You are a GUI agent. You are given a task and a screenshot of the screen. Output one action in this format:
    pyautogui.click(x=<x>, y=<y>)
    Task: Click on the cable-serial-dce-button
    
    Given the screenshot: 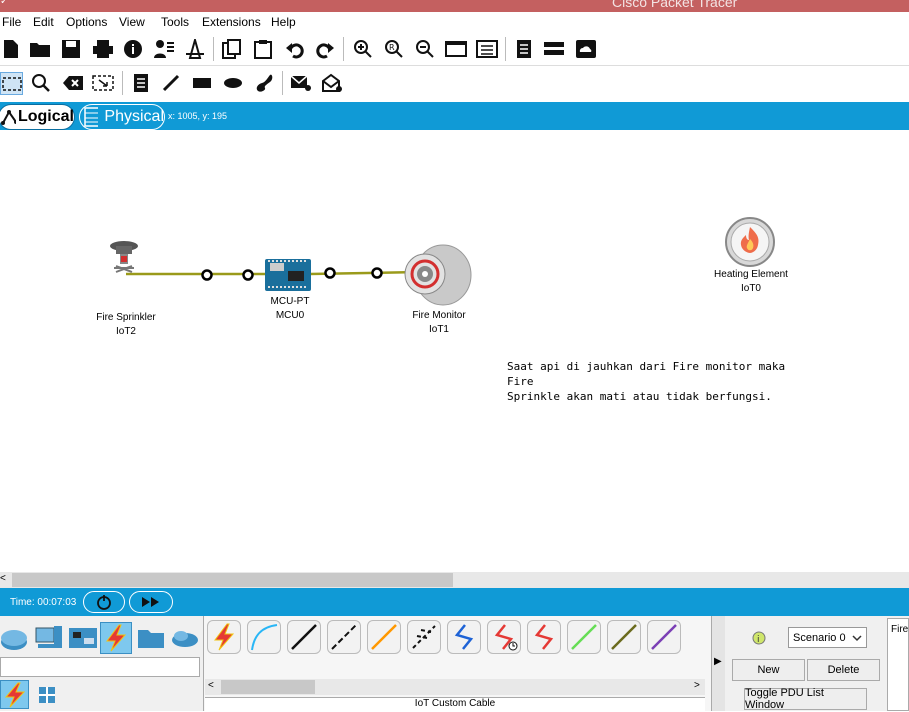 What is the action you would take?
    pyautogui.click(x=504, y=637)
    